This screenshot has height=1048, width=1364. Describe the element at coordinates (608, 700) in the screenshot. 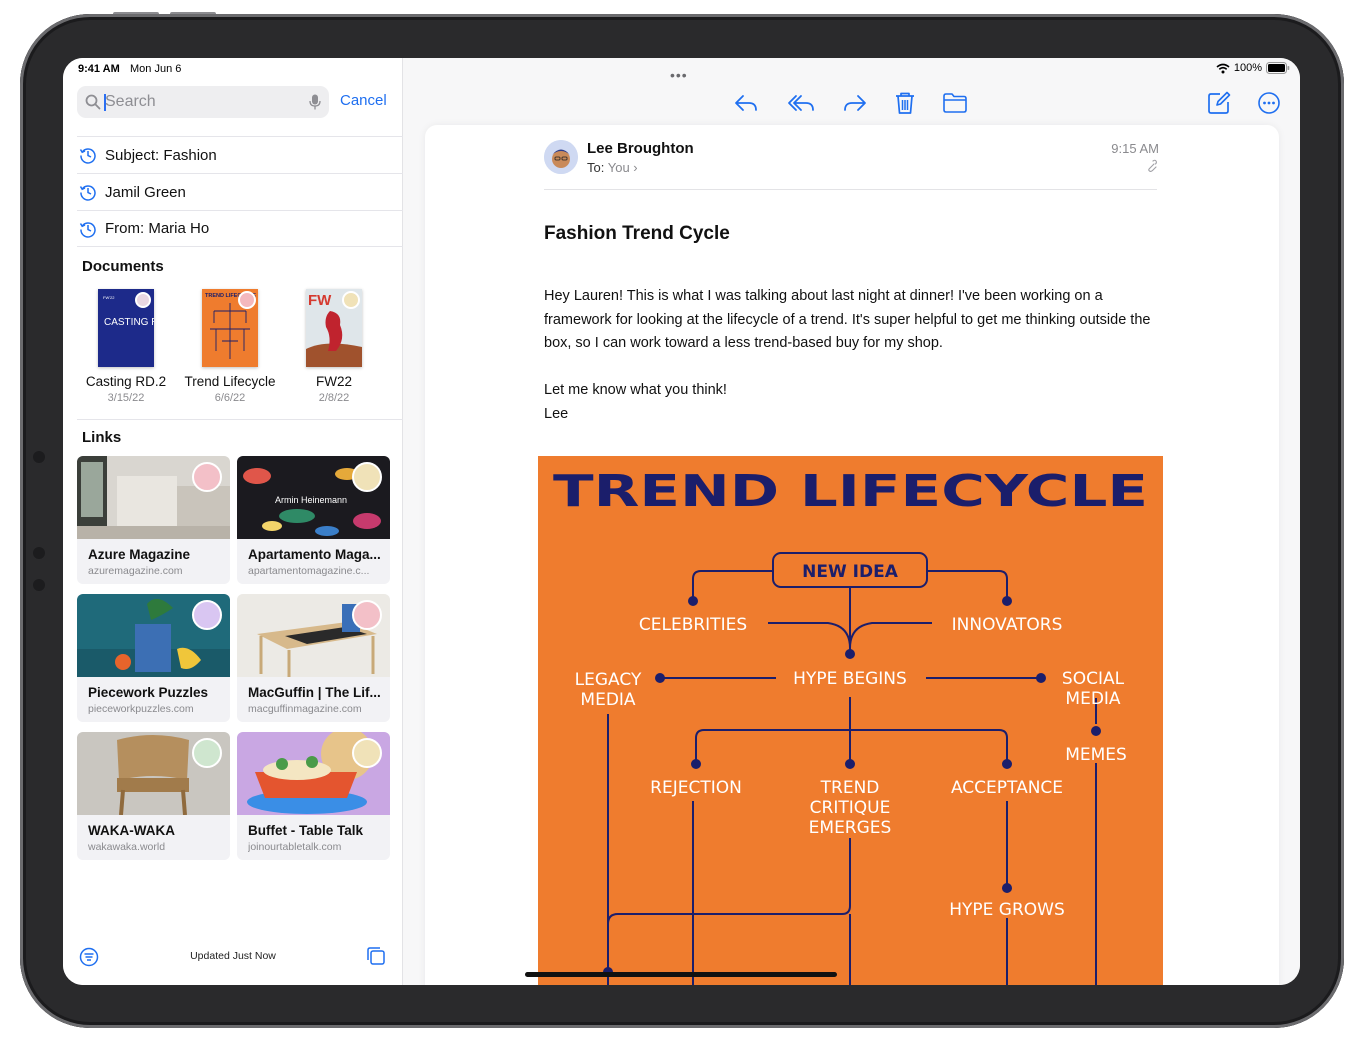

I see `node-legacy-media: MEDIA` at that location.